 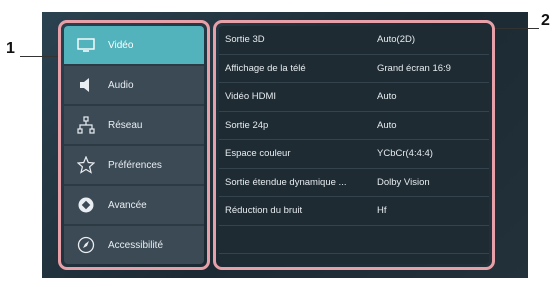 I want to click on menu-item-label: Réseau, so click(x=125, y=125).